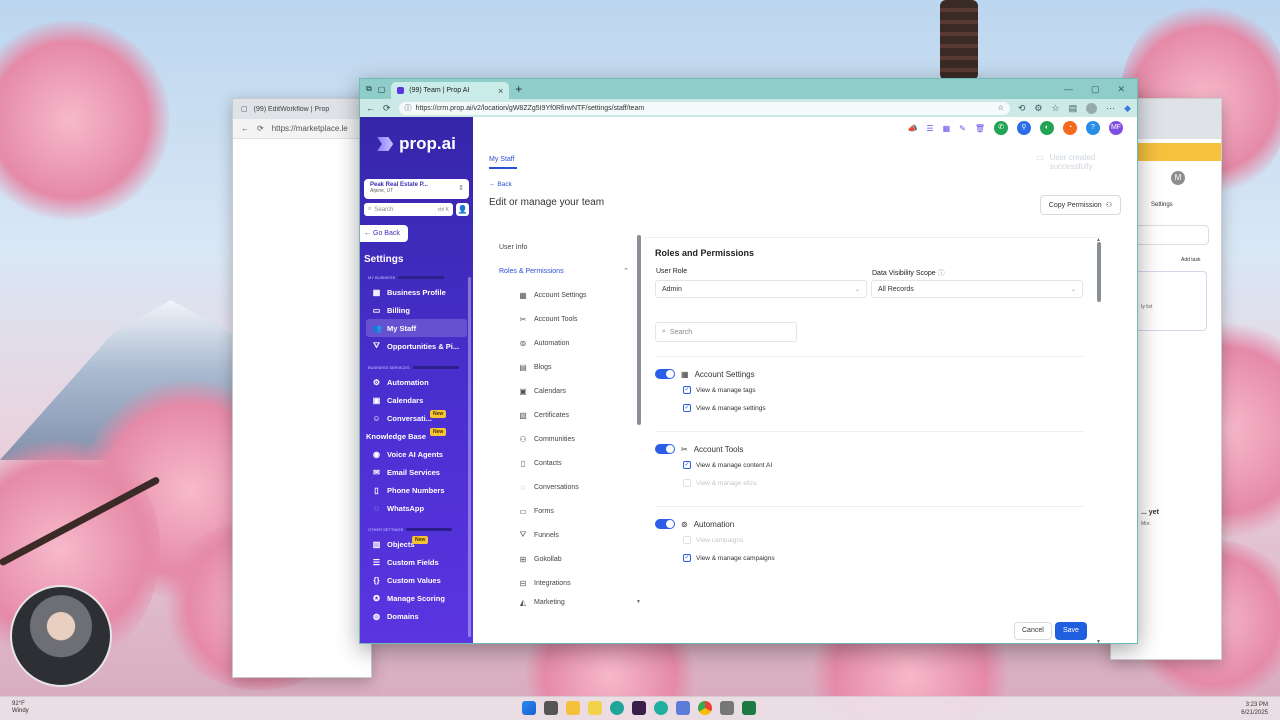 The image size is (1280, 720). What do you see at coordinates (1110, 108) in the screenshot?
I see `more-icon: ⋯` at bounding box center [1110, 108].